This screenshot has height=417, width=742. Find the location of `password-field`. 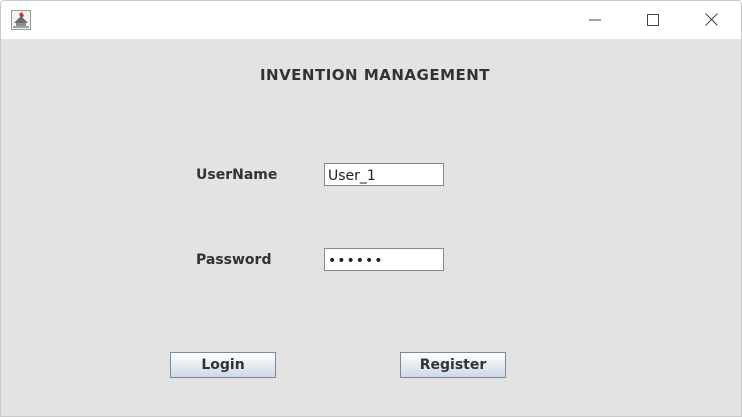

password-field is located at coordinates (384, 259).